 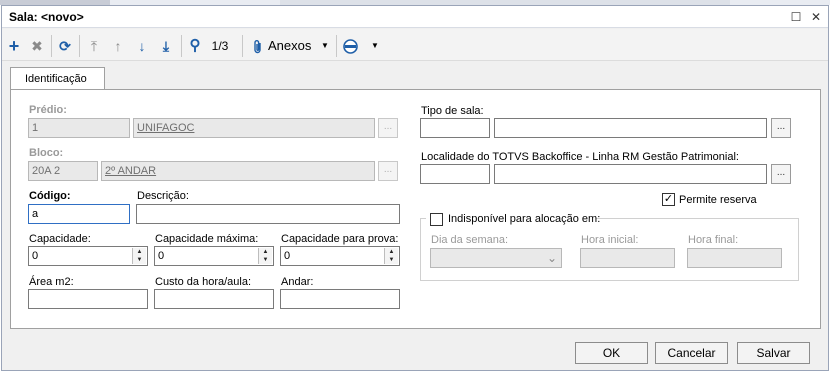 What do you see at coordinates (734, 258) in the screenshot?
I see `hora-final-input` at bounding box center [734, 258].